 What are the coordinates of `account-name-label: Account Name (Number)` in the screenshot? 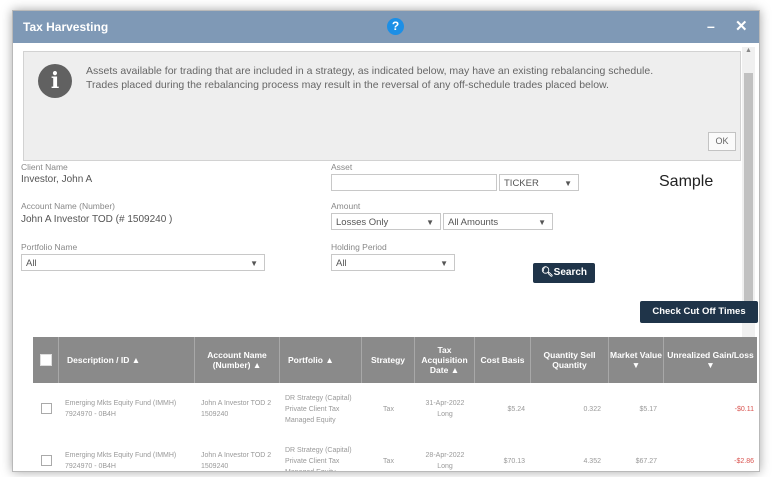 It's located at (68, 206).